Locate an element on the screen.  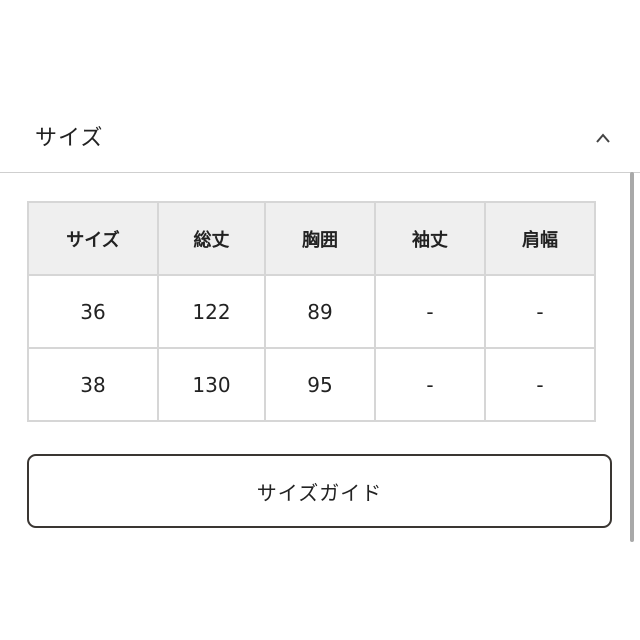
cell-size: 36 is located at coordinates (93, 311).